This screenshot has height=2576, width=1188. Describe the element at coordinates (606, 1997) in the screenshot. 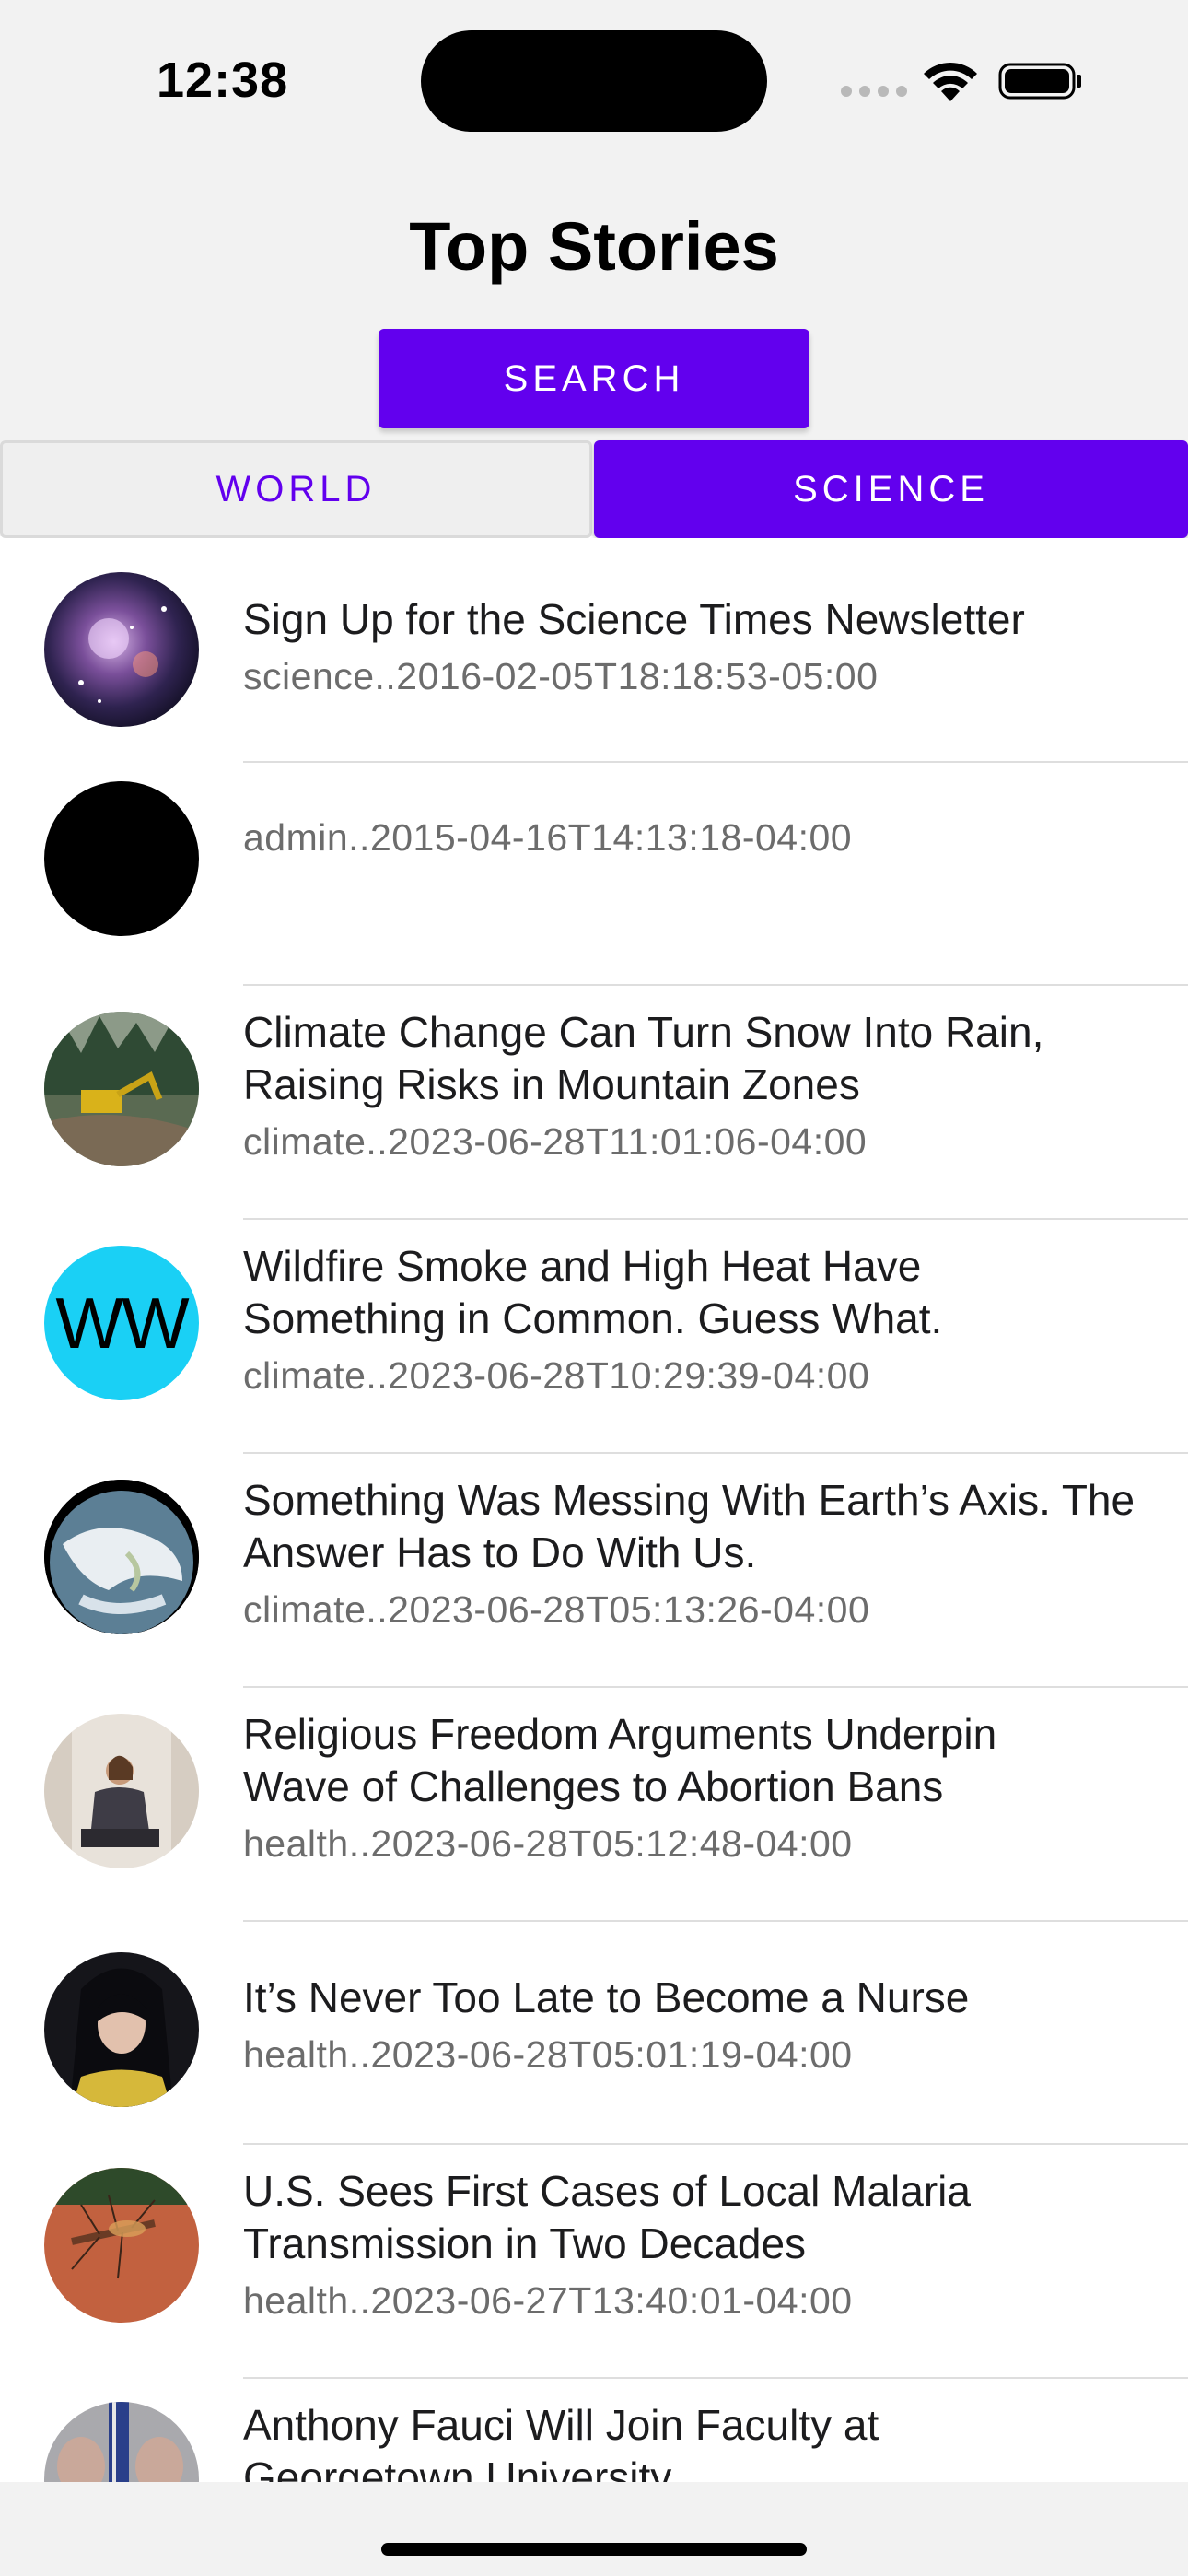

I see `article-headline: It’s Never Too Late to Become a Nurse` at that location.